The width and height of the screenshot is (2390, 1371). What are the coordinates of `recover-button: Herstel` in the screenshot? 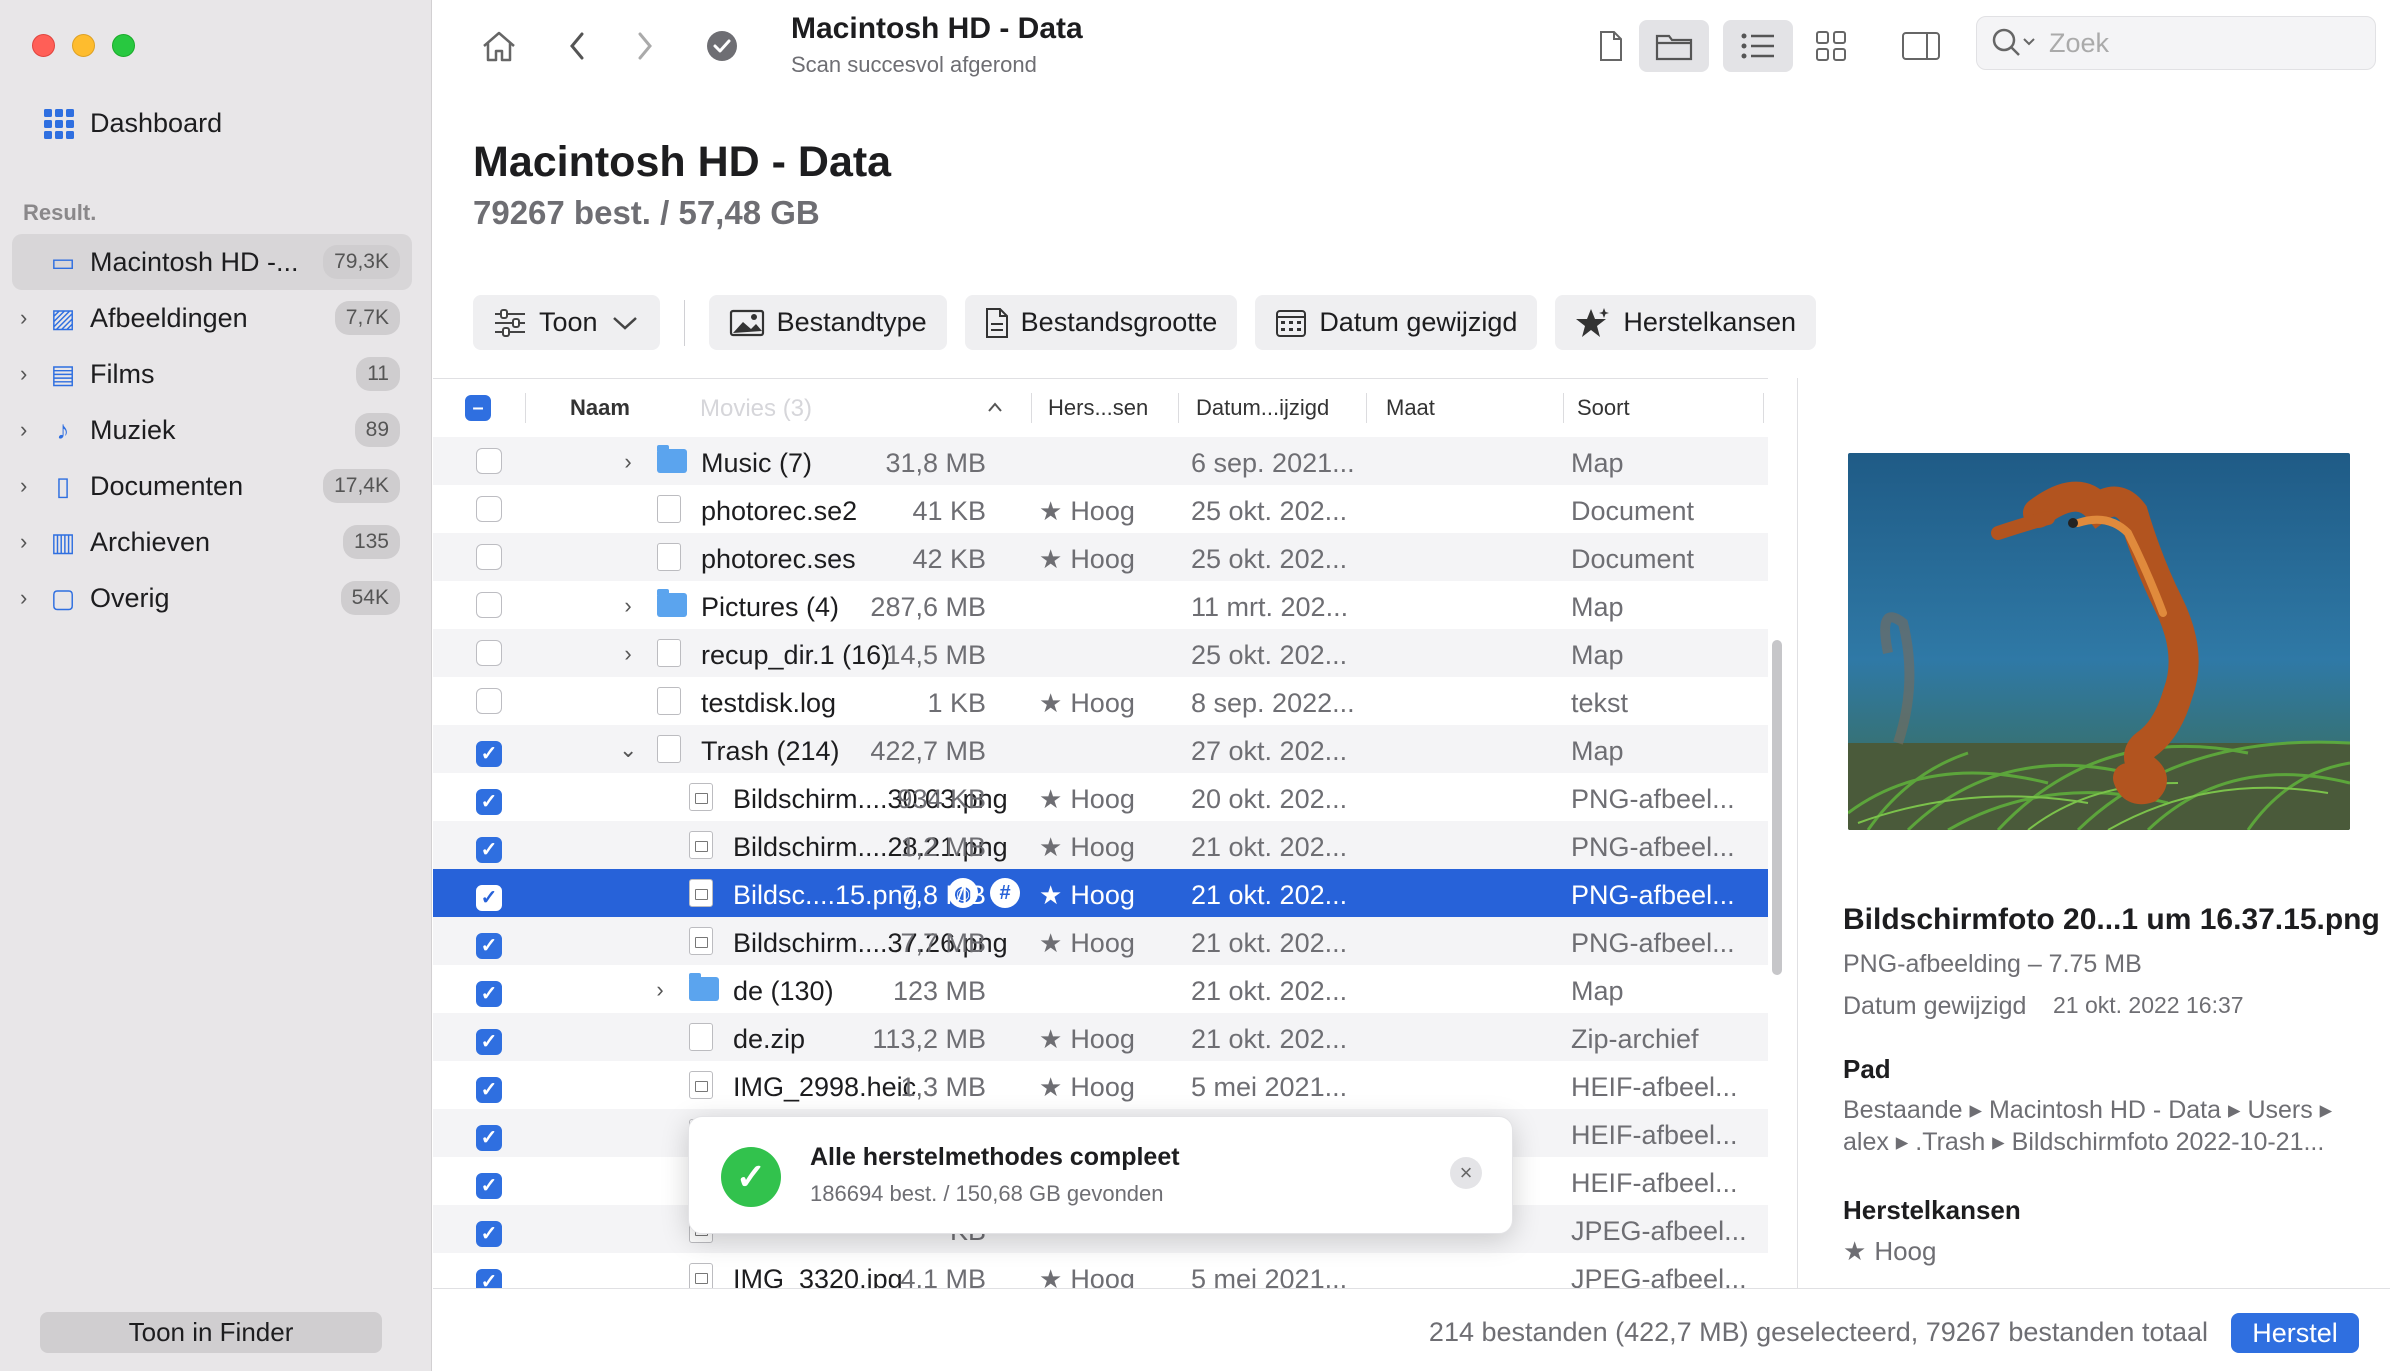 It's located at (2295, 1333).